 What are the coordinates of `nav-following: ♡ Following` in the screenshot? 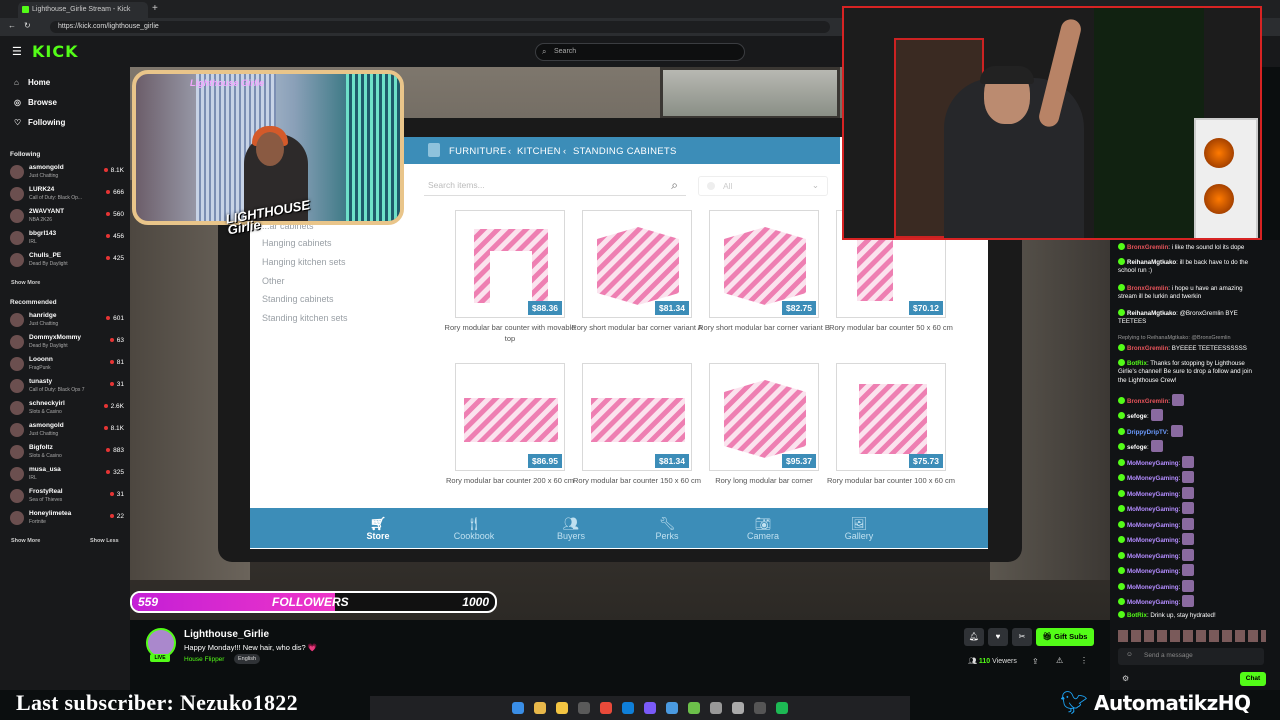 It's located at (39, 122).